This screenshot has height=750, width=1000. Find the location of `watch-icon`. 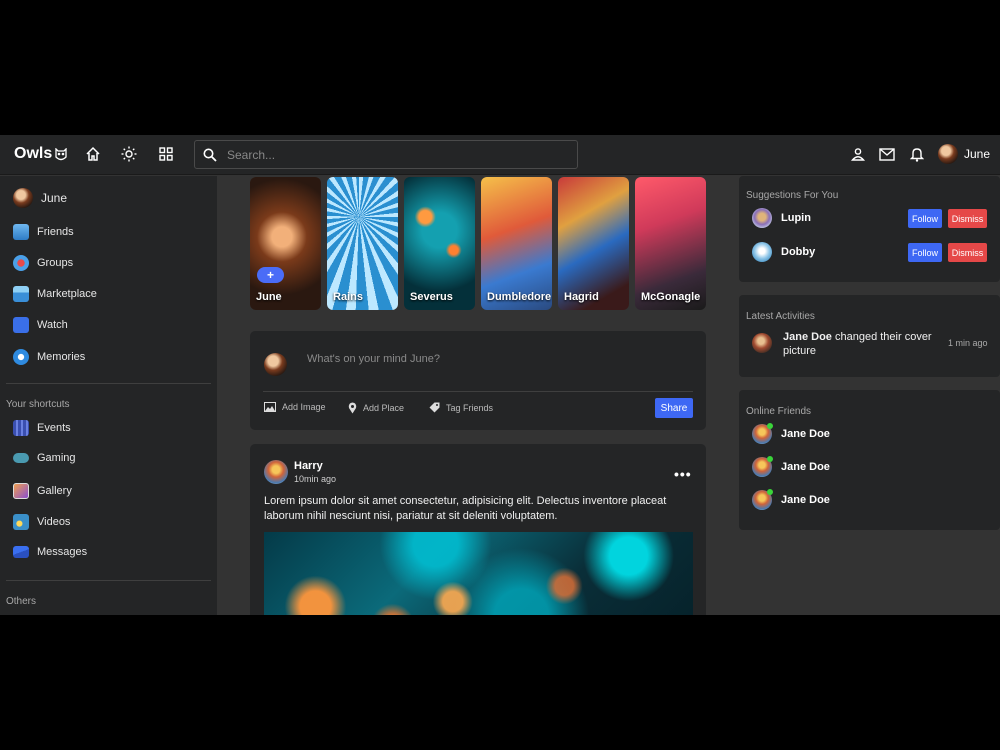

watch-icon is located at coordinates (21, 325).